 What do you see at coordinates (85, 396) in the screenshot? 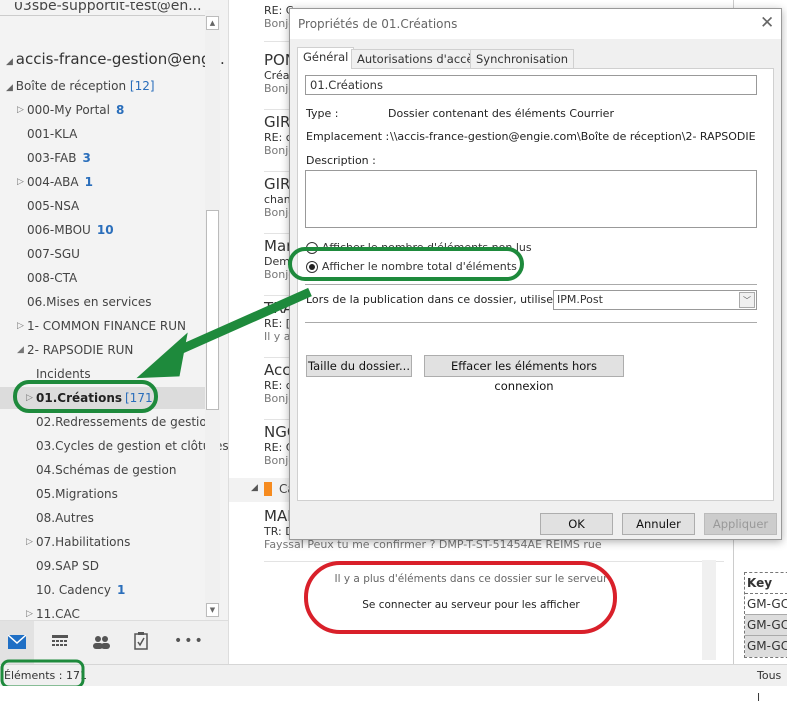
I see `annotation-highlight-folder` at bounding box center [85, 396].